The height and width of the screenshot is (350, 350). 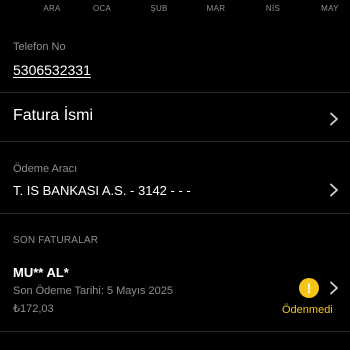 What do you see at coordinates (309, 288) in the screenshot?
I see `warning-icon: !` at bounding box center [309, 288].